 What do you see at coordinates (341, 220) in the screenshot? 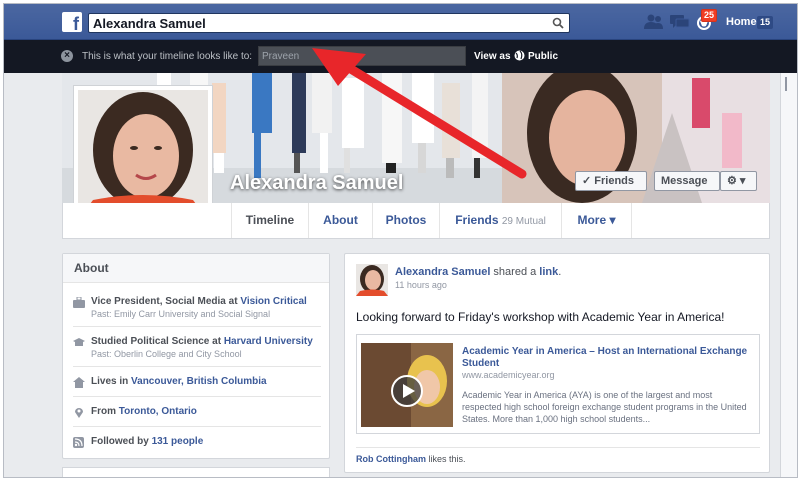
I see `tab-about: About` at bounding box center [341, 220].